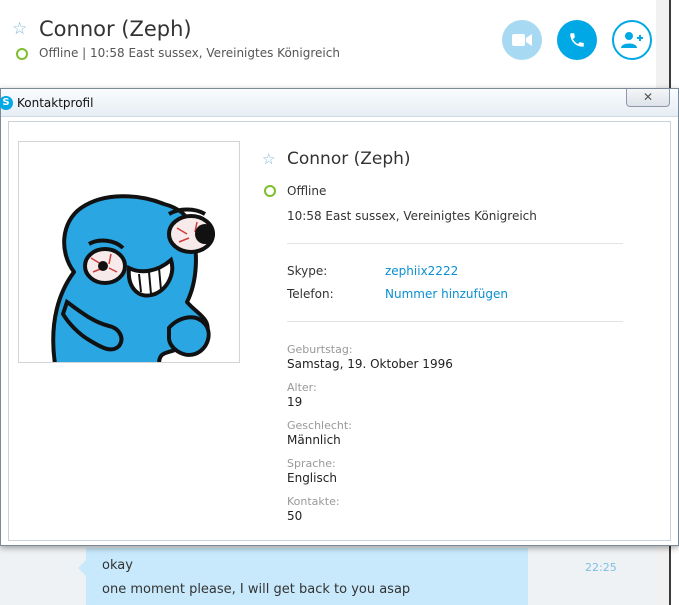 This screenshot has width=679, height=605. I want to click on call-button, so click(577, 40).